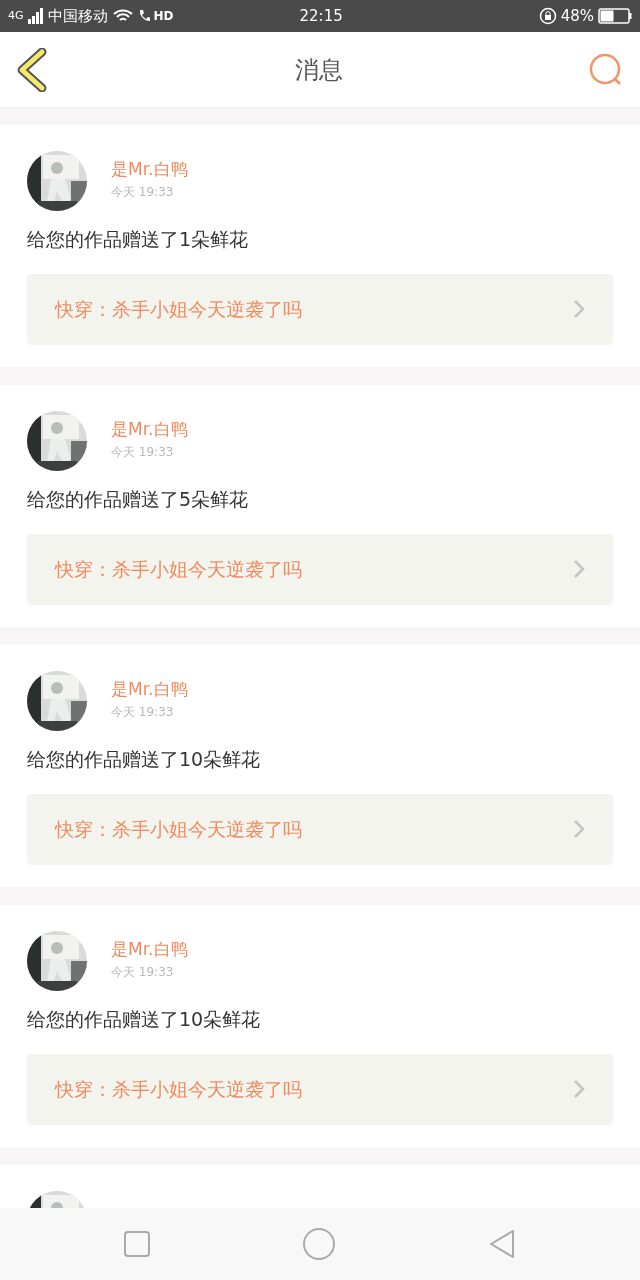  Describe the element at coordinates (138, 499) in the screenshot. I see `message-text: 给您的作品赠送了5朵鲜花` at that location.